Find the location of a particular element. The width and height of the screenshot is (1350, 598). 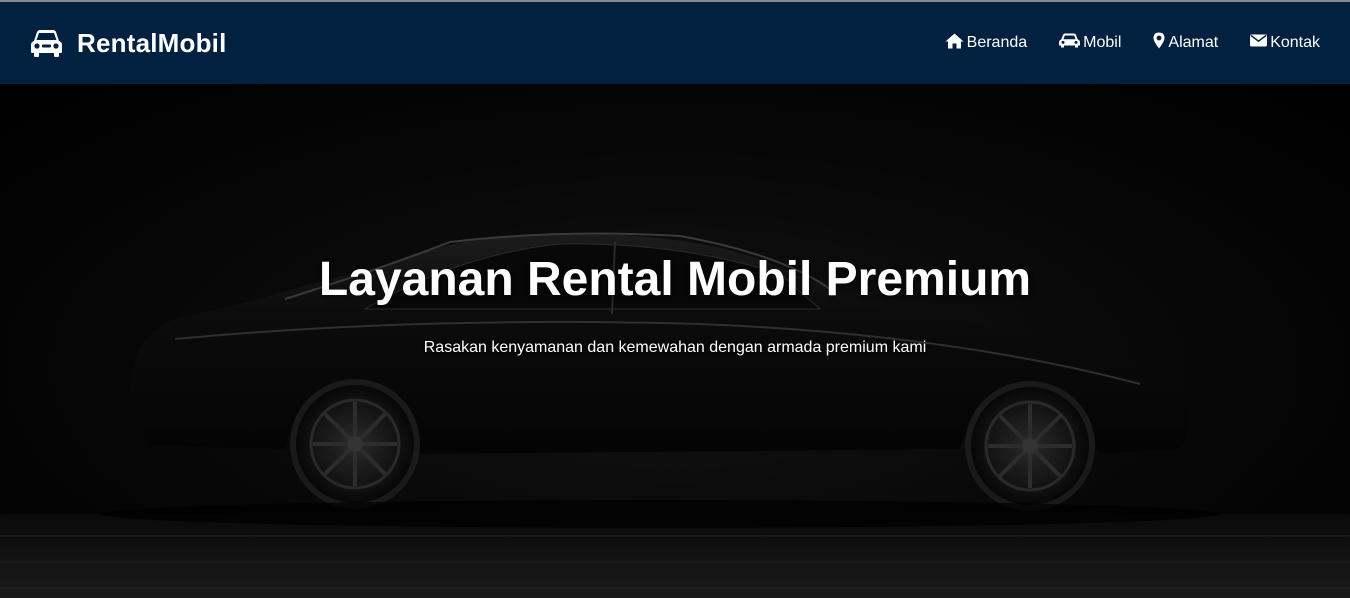

home-icon is located at coordinates (954, 43).